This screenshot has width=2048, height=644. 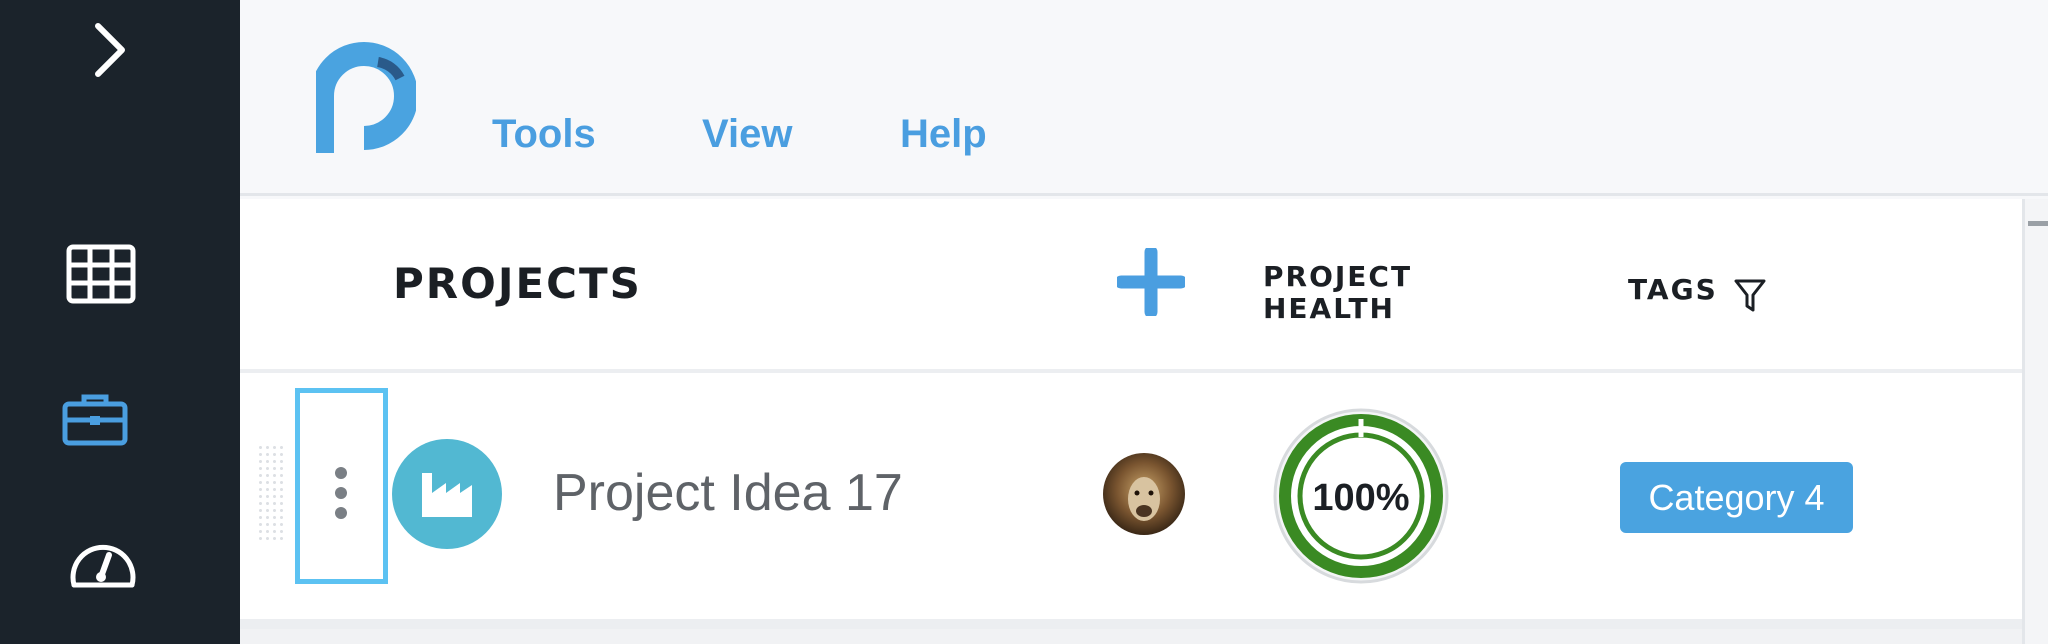 I want to click on filter-icon, so click(x=1750, y=296).